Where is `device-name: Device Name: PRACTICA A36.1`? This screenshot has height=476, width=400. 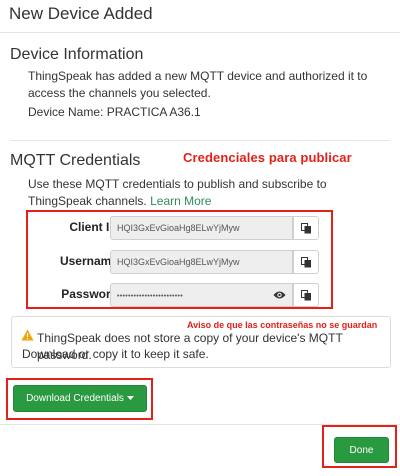 device-name: Device Name: PRACTICA A36.1 is located at coordinates (114, 112).